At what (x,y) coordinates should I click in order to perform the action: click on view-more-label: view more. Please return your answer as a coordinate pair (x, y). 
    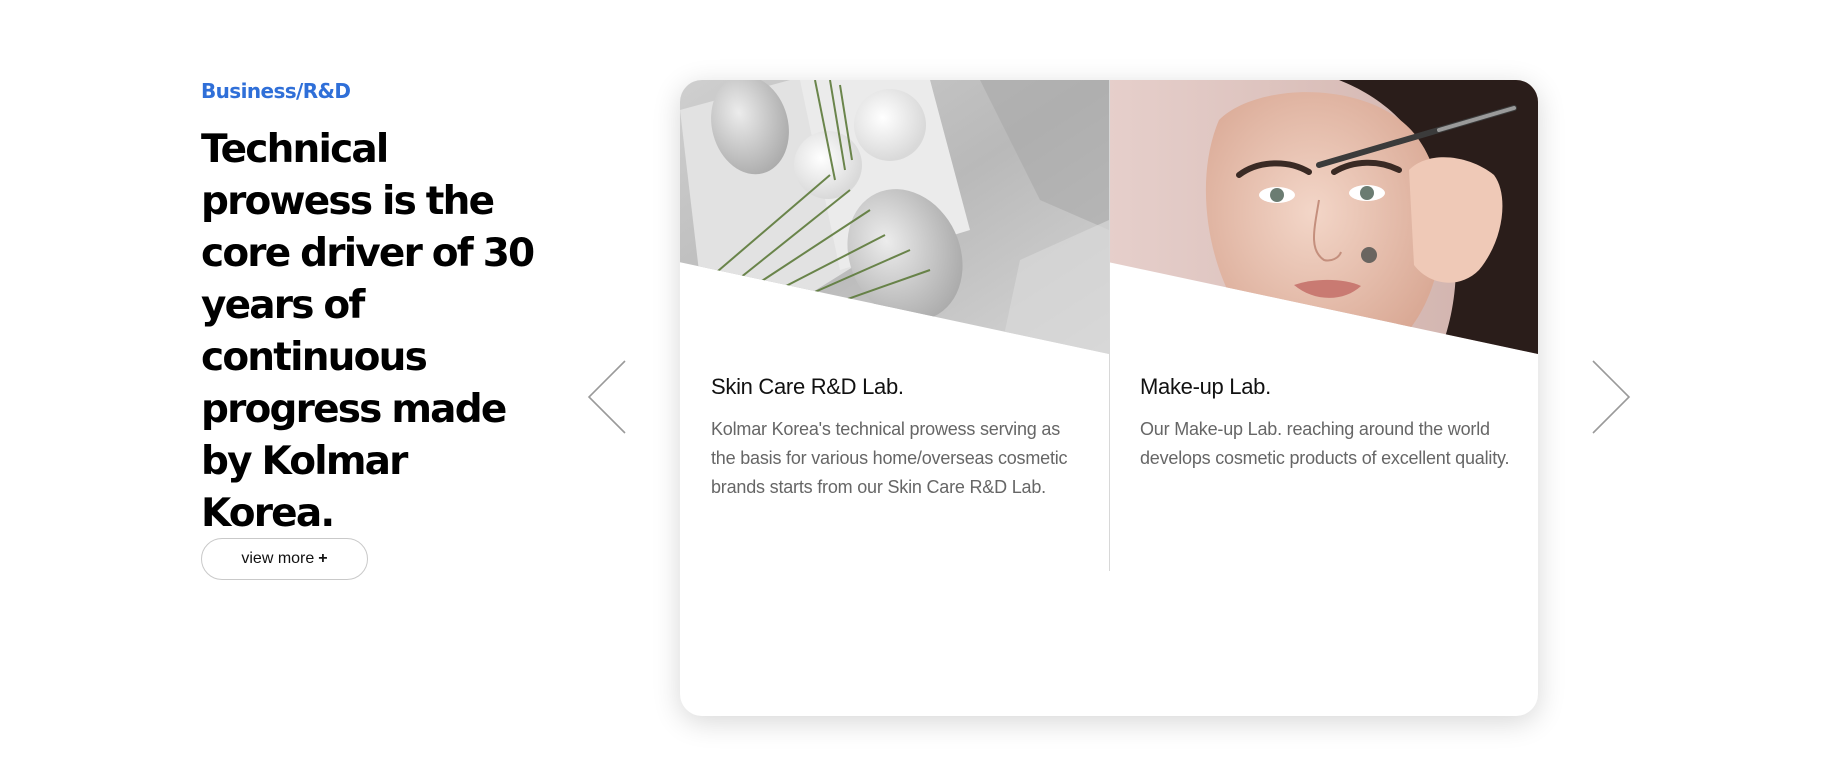
    Looking at the image, I should click on (278, 558).